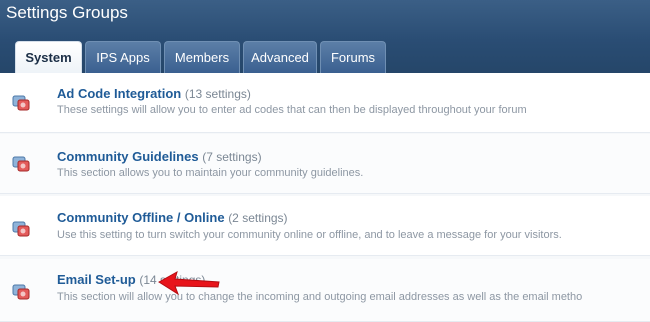 The width and height of the screenshot is (650, 322). Describe the element at coordinates (280, 57) in the screenshot. I see `tab-advanced: Advanced` at that location.